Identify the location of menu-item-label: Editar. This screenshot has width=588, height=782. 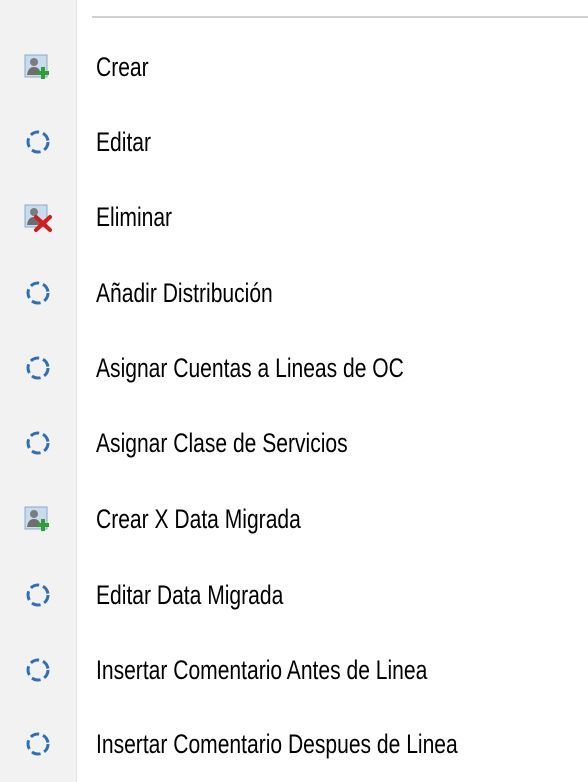
(124, 141).